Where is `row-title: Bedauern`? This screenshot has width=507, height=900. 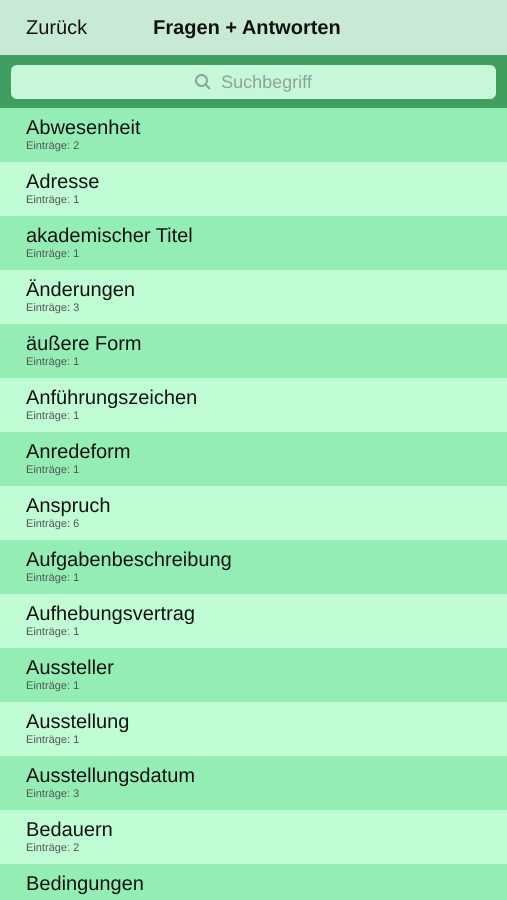
row-title: Bedauern is located at coordinates (69, 830).